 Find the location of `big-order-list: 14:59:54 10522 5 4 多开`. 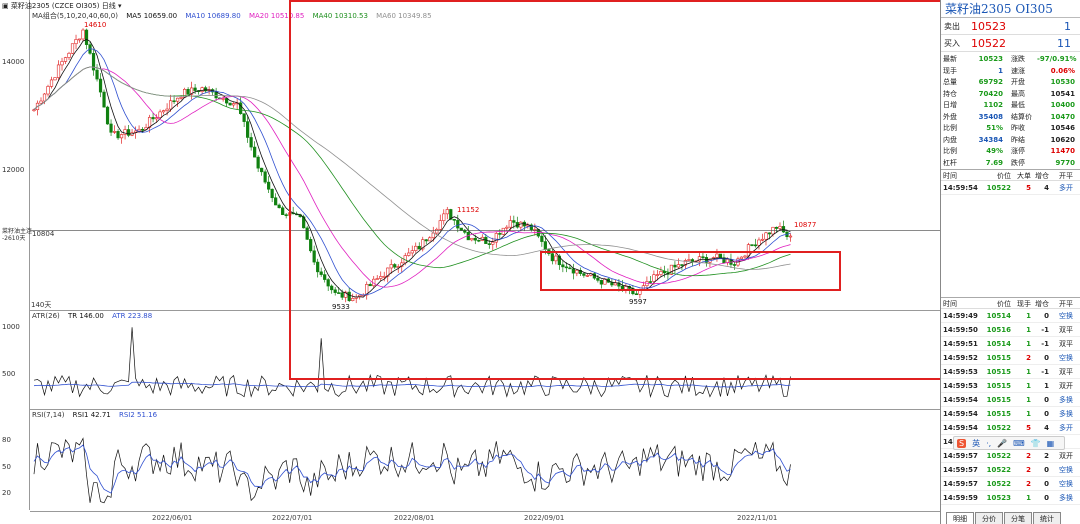

big-order-list: 14:59:54 10522 5 4 多开 is located at coordinates (1010, 188).